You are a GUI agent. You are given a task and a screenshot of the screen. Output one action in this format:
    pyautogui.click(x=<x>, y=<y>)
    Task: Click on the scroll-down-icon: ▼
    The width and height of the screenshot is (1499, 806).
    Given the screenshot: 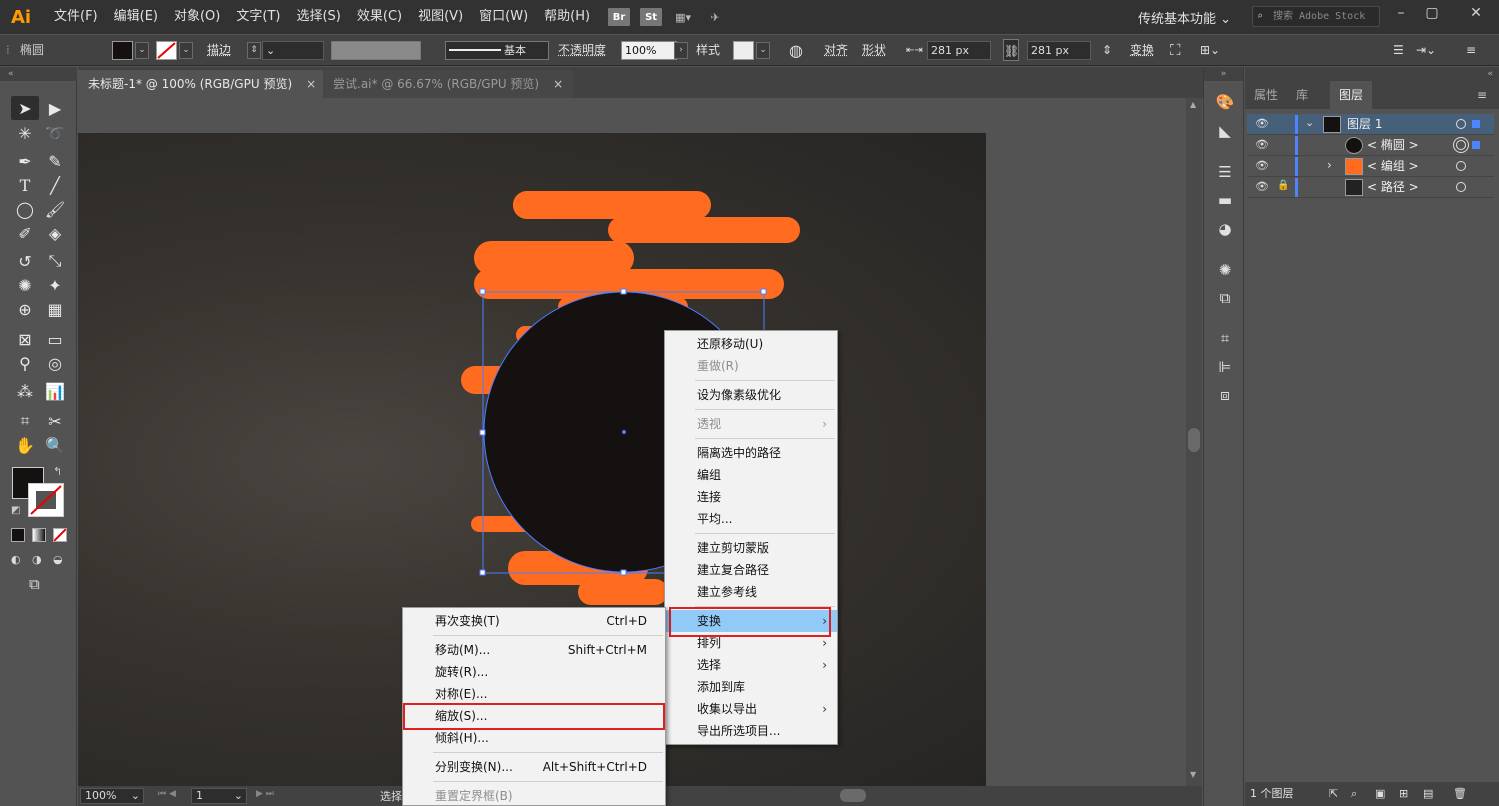 What is the action you would take?
    pyautogui.click(x=1193, y=774)
    